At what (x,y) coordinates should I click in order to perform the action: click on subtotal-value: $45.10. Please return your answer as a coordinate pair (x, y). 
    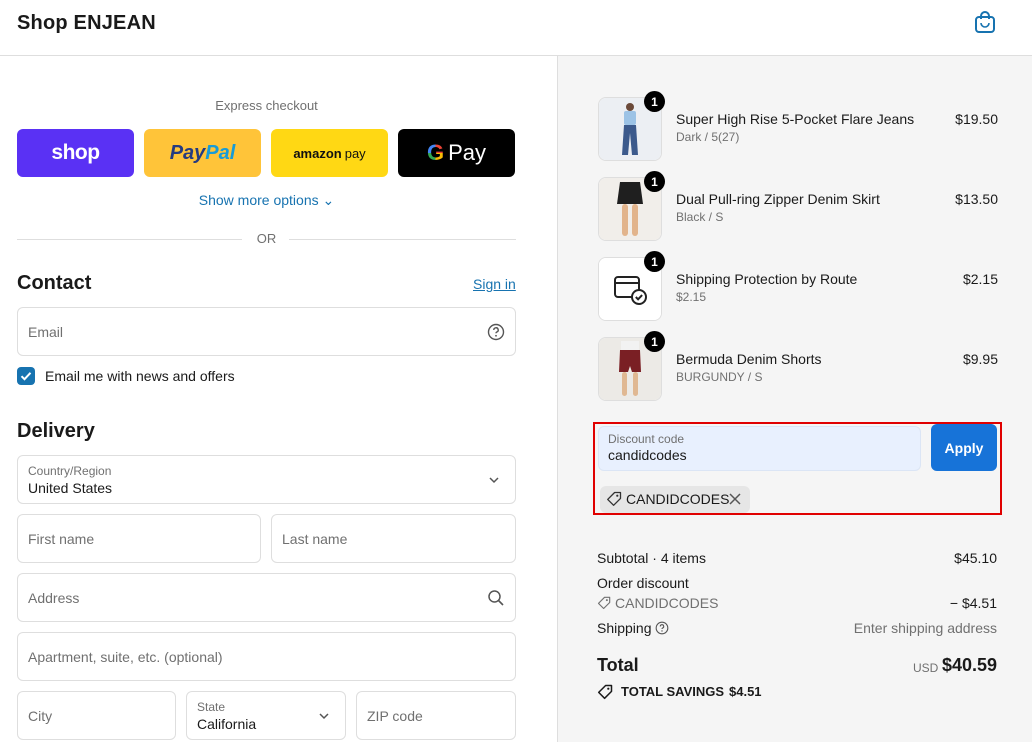
    Looking at the image, I should click on (975, 558).